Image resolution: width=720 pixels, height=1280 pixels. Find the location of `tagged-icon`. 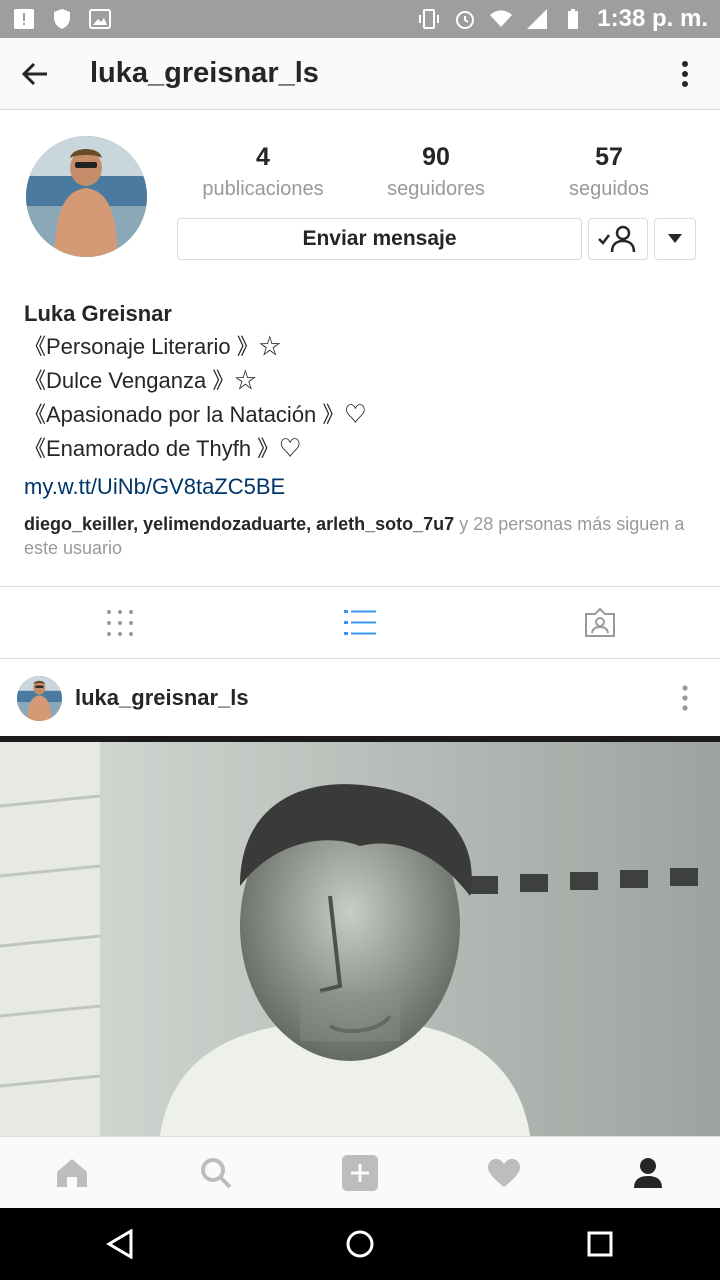

tagged-icon is located at coordinates (600, 622).